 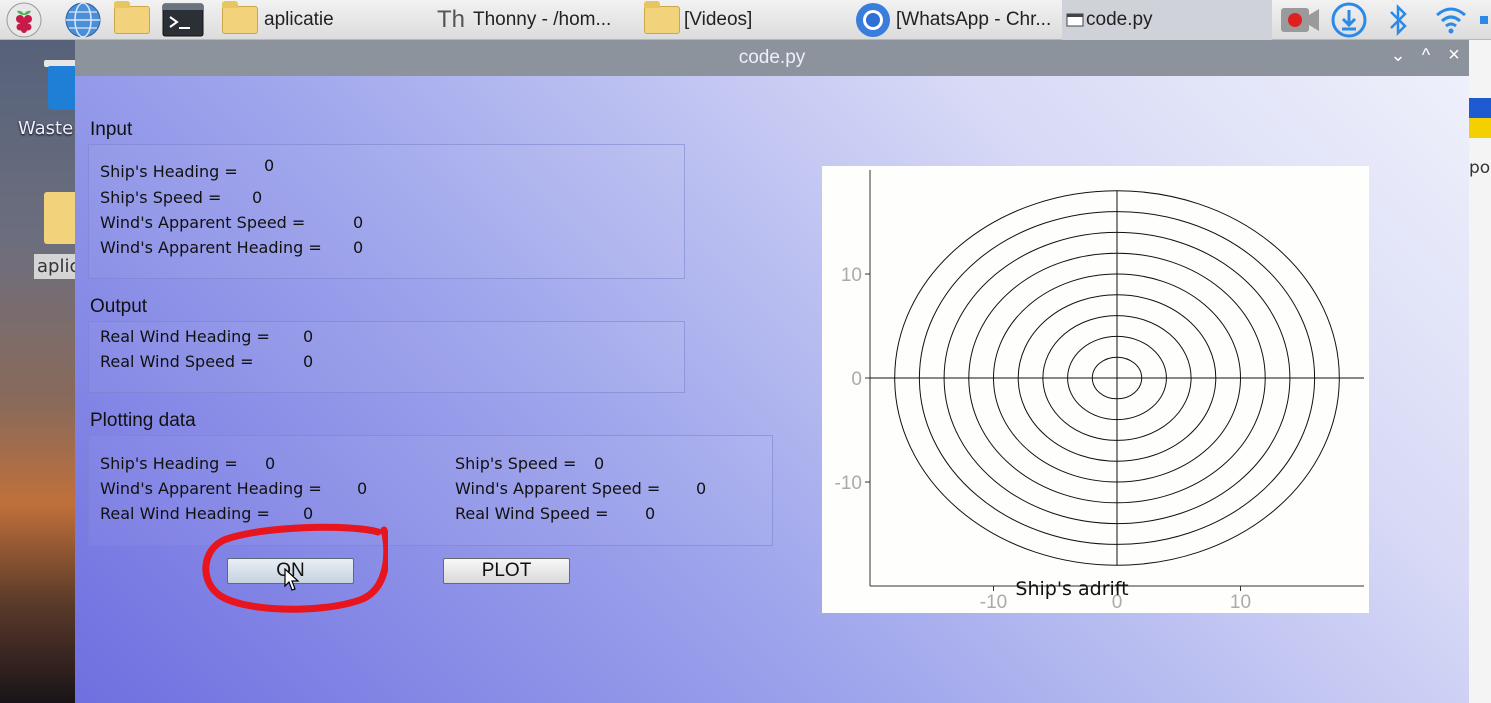 I want to click on plot-wind-apparent-speed-value: 0, so click(x=701, y=488).